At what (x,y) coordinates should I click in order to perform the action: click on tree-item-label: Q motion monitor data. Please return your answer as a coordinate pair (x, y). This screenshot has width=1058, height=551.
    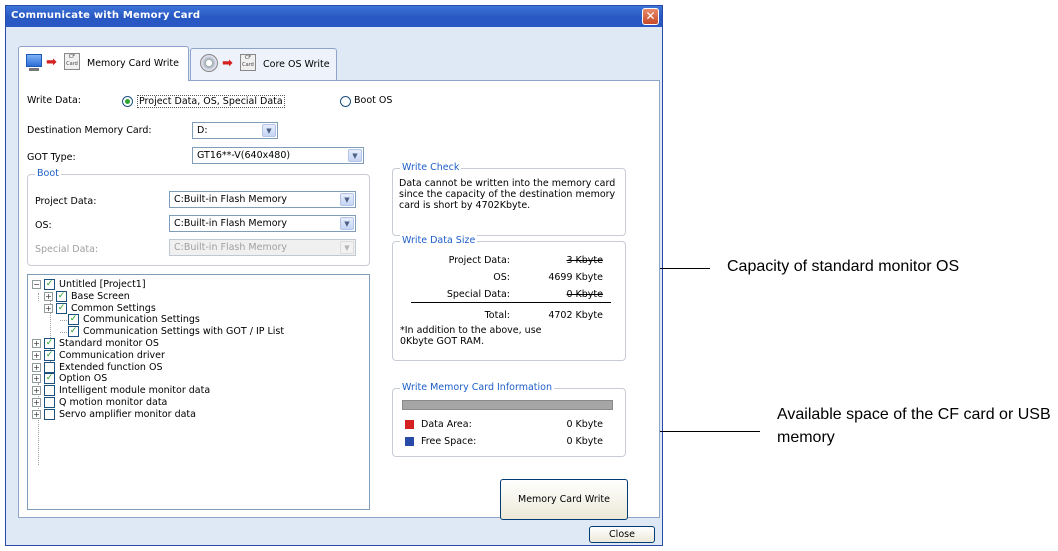
    Looking at the image, I should click on (113, 402).